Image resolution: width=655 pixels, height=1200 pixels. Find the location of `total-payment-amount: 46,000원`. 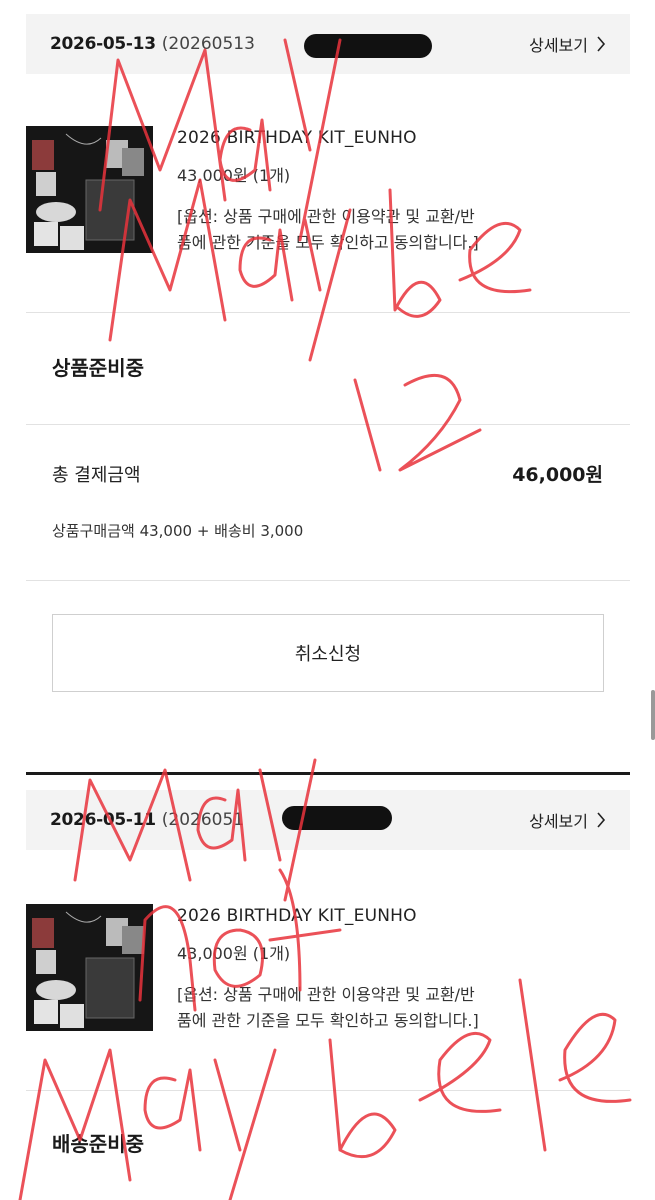

total-payment-amount: 46,000원 is located at coordinates (557, 475).